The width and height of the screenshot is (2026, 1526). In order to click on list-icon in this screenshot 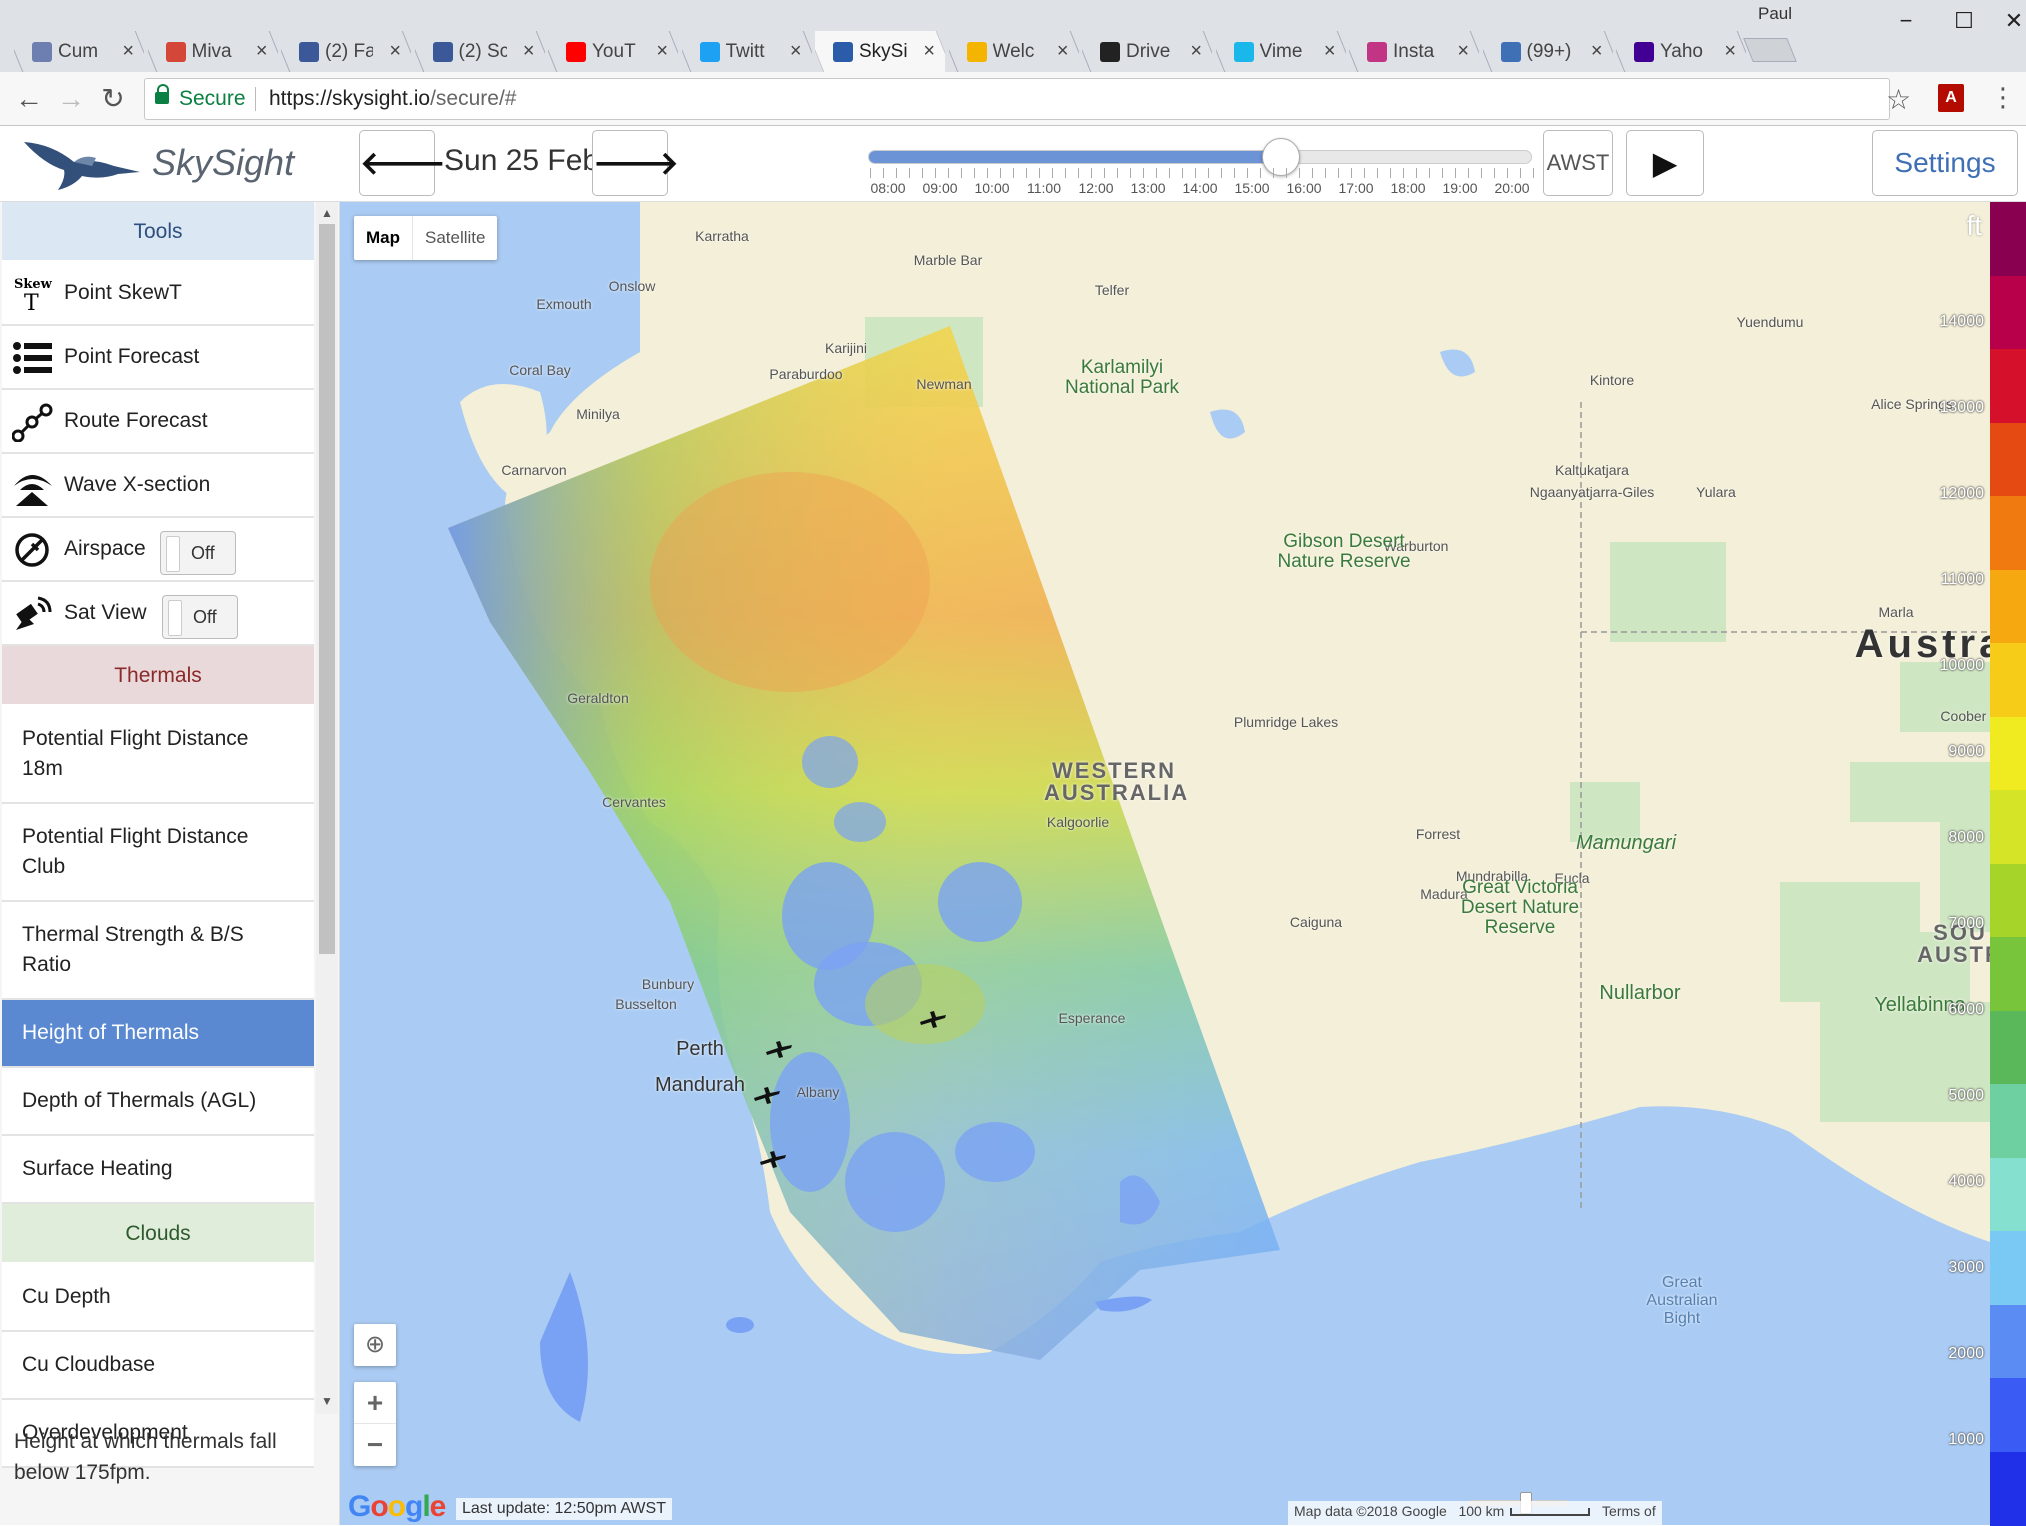, I will do `click(33, 358)`.